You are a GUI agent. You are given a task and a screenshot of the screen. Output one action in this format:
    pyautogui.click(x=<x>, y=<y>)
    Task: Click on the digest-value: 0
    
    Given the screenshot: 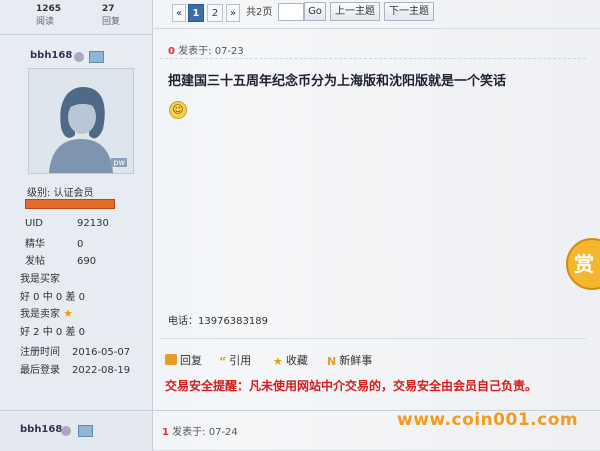 What is the action you would take?
    pyautogui.click(x=80, y=244)
    